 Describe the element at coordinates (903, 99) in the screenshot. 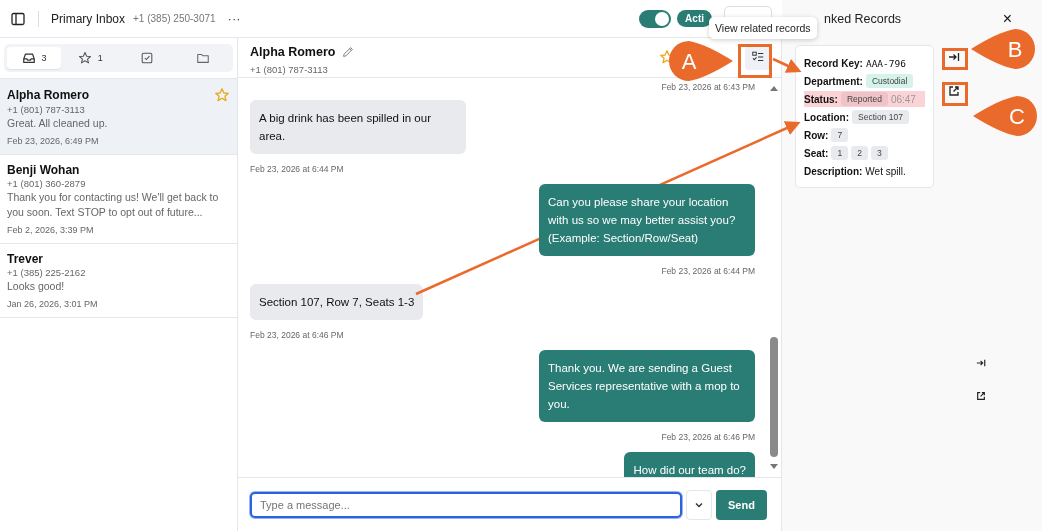

I see `timer-text: 06:47` at that location.